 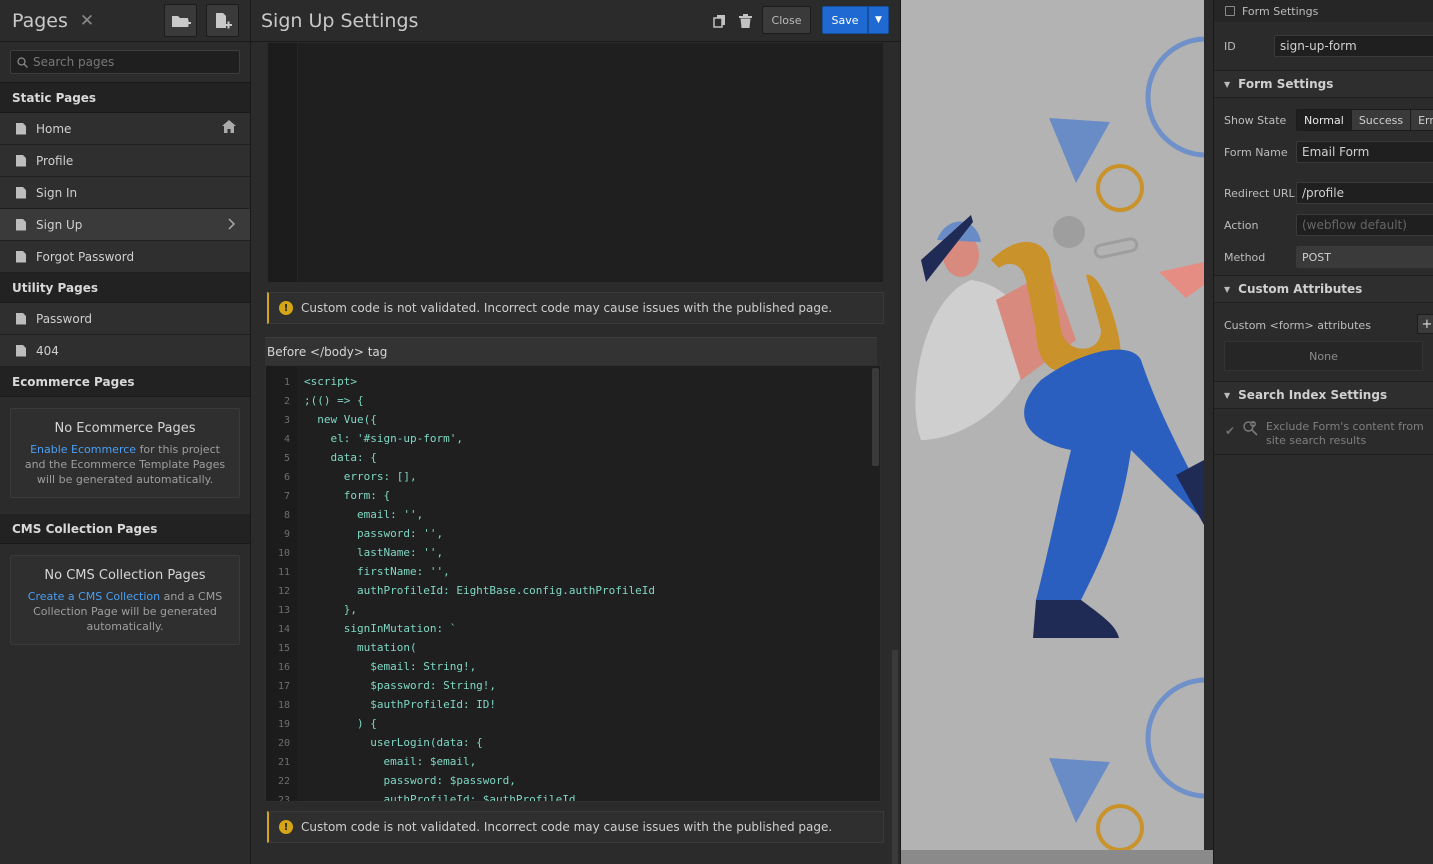 I want to click on code-text: el: '#sign-up-form',, so click(x=383, y=438).